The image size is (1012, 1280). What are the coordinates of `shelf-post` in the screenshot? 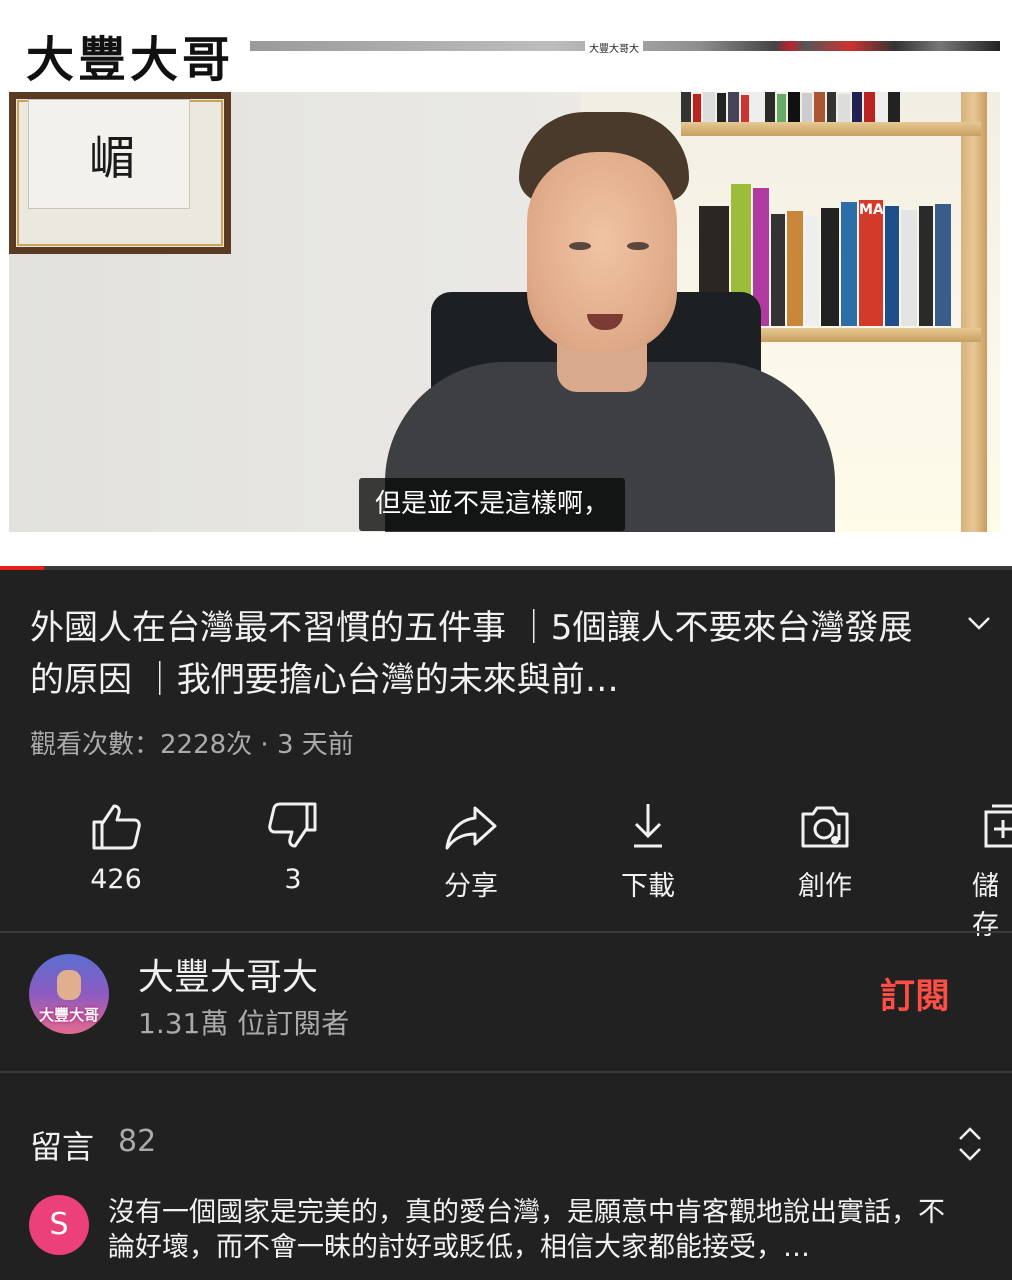 It's located at (974, 312).